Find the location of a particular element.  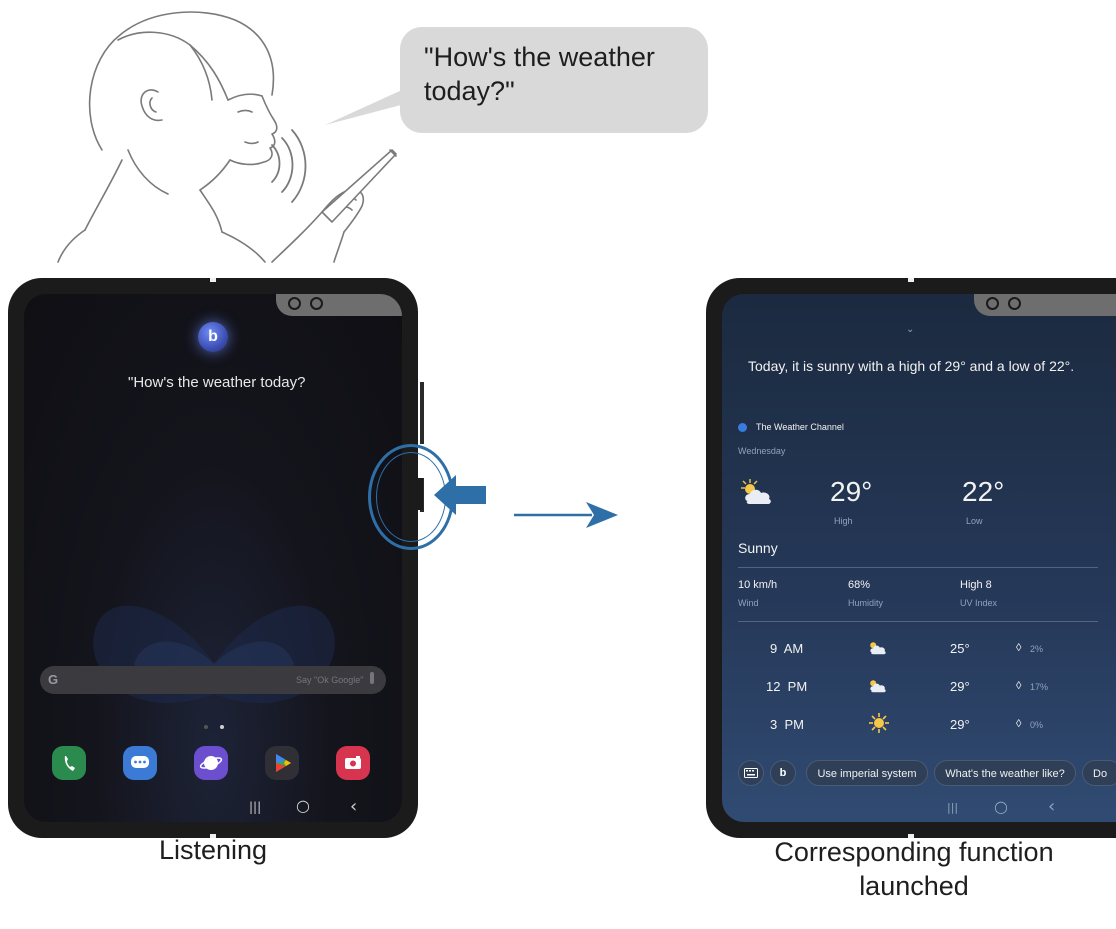

page-indicator-dot is located at coordinates (206, 727).